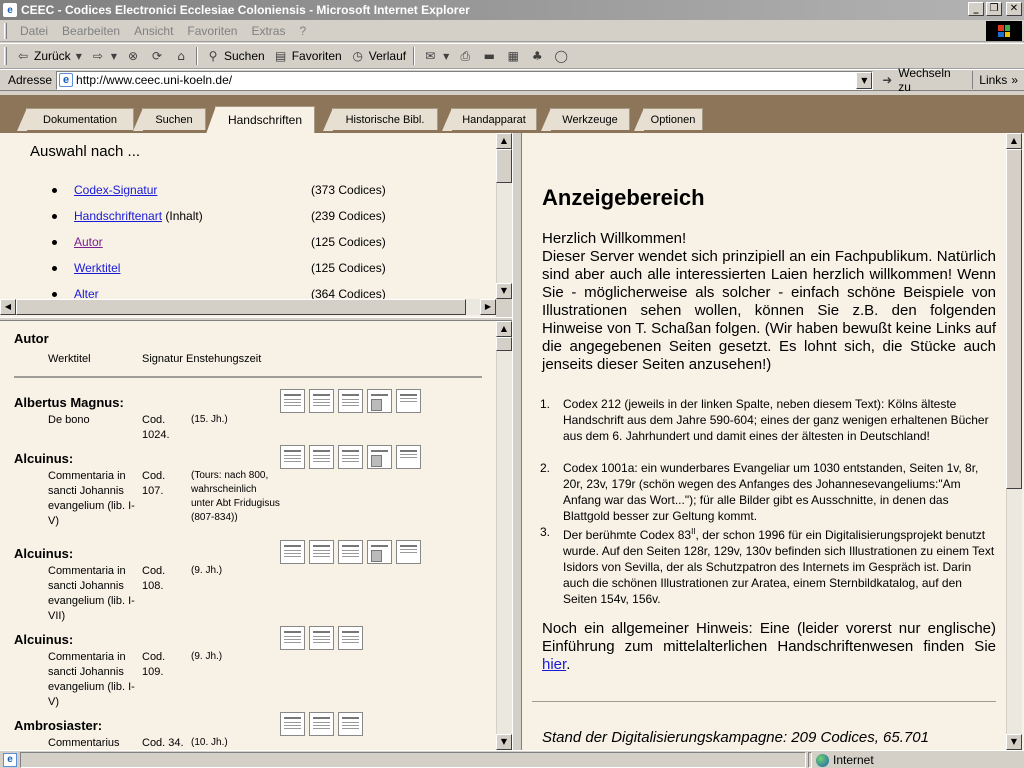 This screenshot has height=768, width=1024. I want to click on link-handschriftenart: Handschriftenart, so click(118, 216).